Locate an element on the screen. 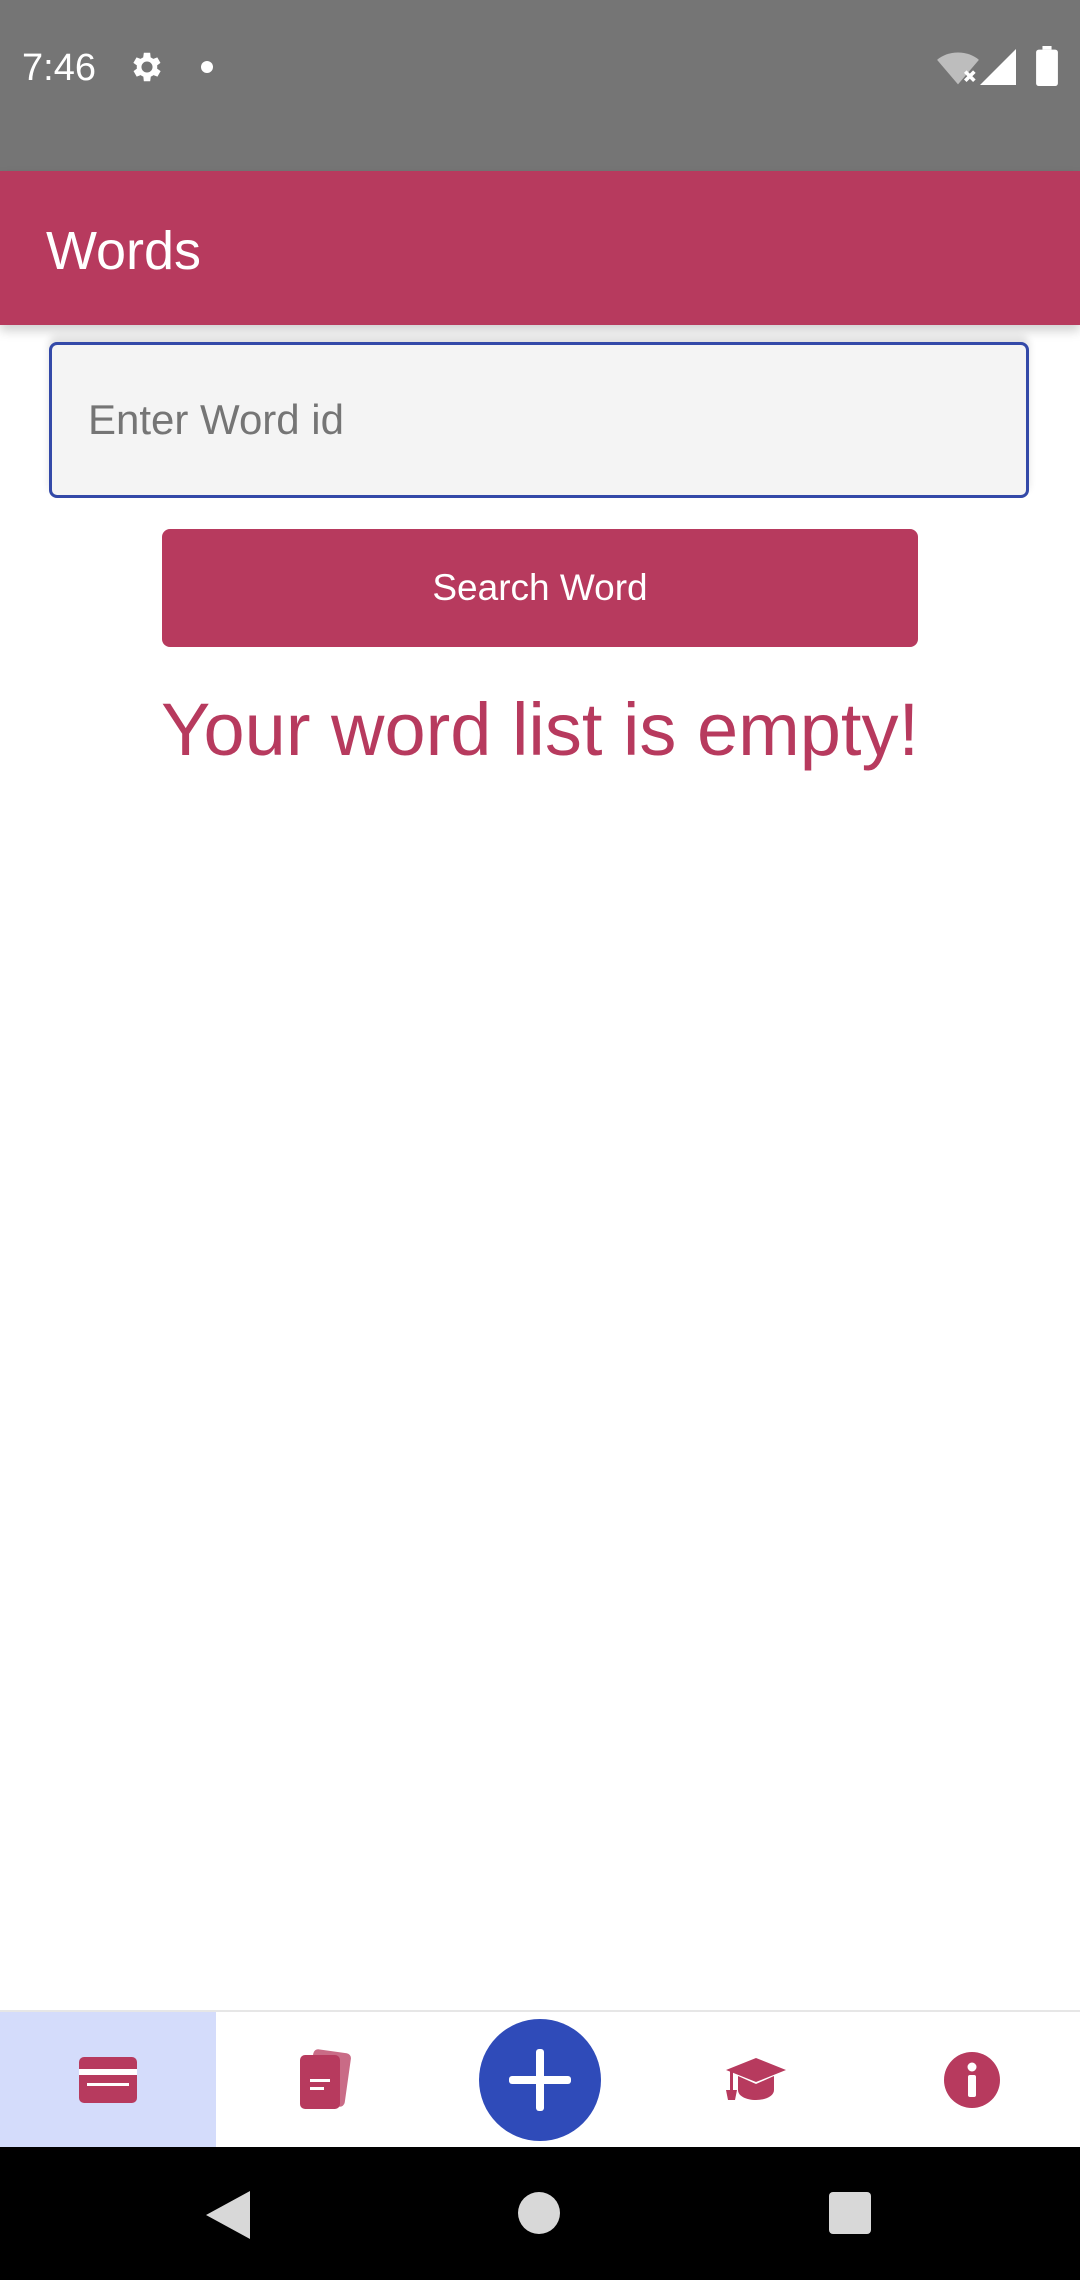  card-icon is located at coordinates (108, 2079).